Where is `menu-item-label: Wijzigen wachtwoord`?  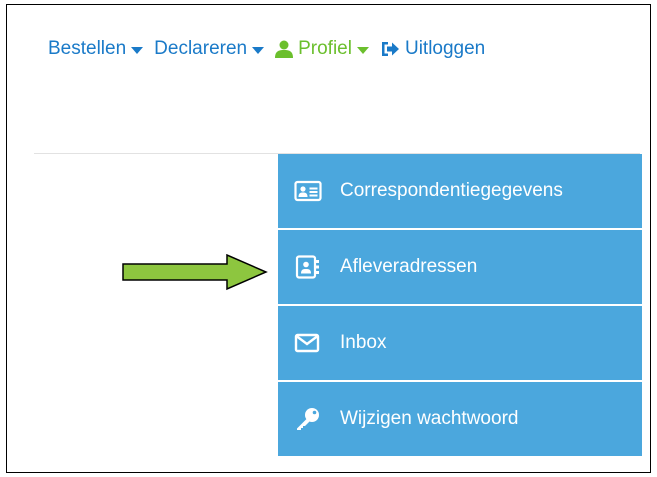 menu-item-label: Wijzigen wachtwoord is located at coordinates (429, 418).